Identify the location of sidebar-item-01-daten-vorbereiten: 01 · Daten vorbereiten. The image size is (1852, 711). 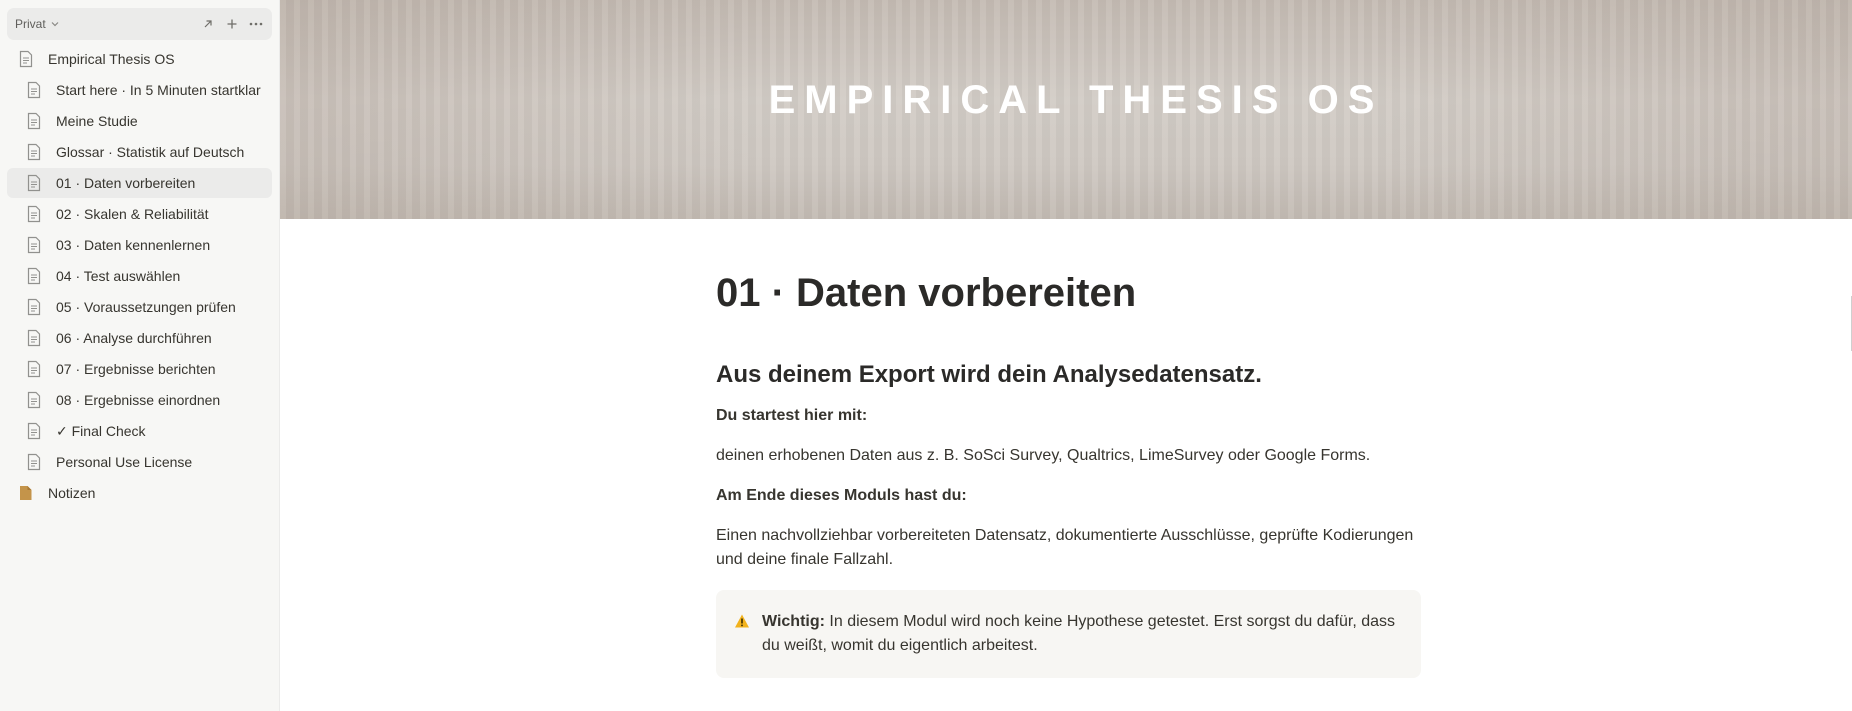
(139, 183).